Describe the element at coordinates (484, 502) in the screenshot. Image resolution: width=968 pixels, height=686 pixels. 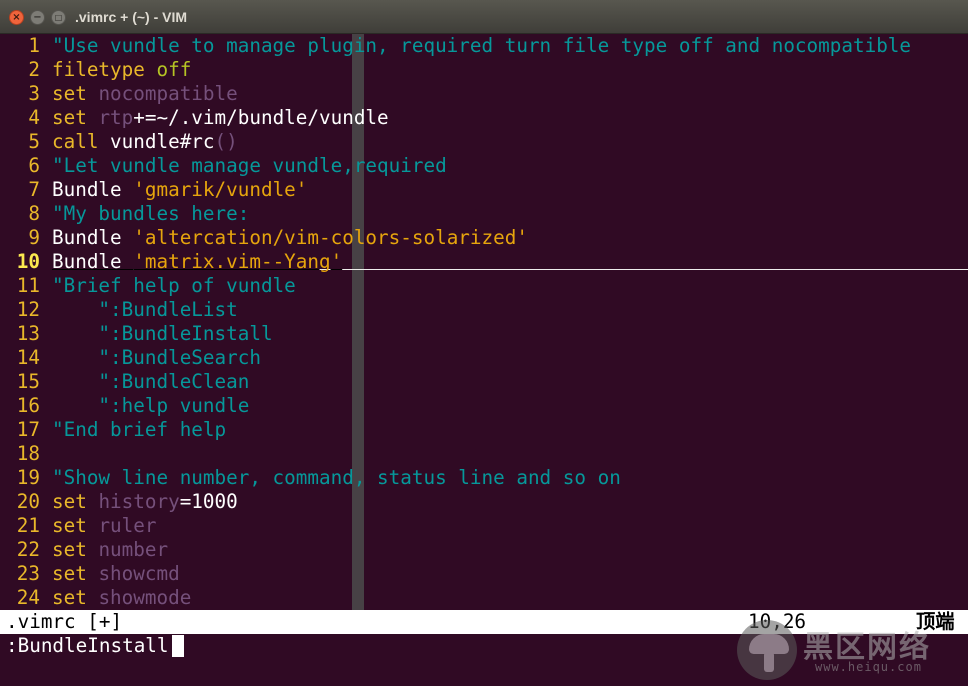
I see `code-line: 20 set history=1000` at that location.